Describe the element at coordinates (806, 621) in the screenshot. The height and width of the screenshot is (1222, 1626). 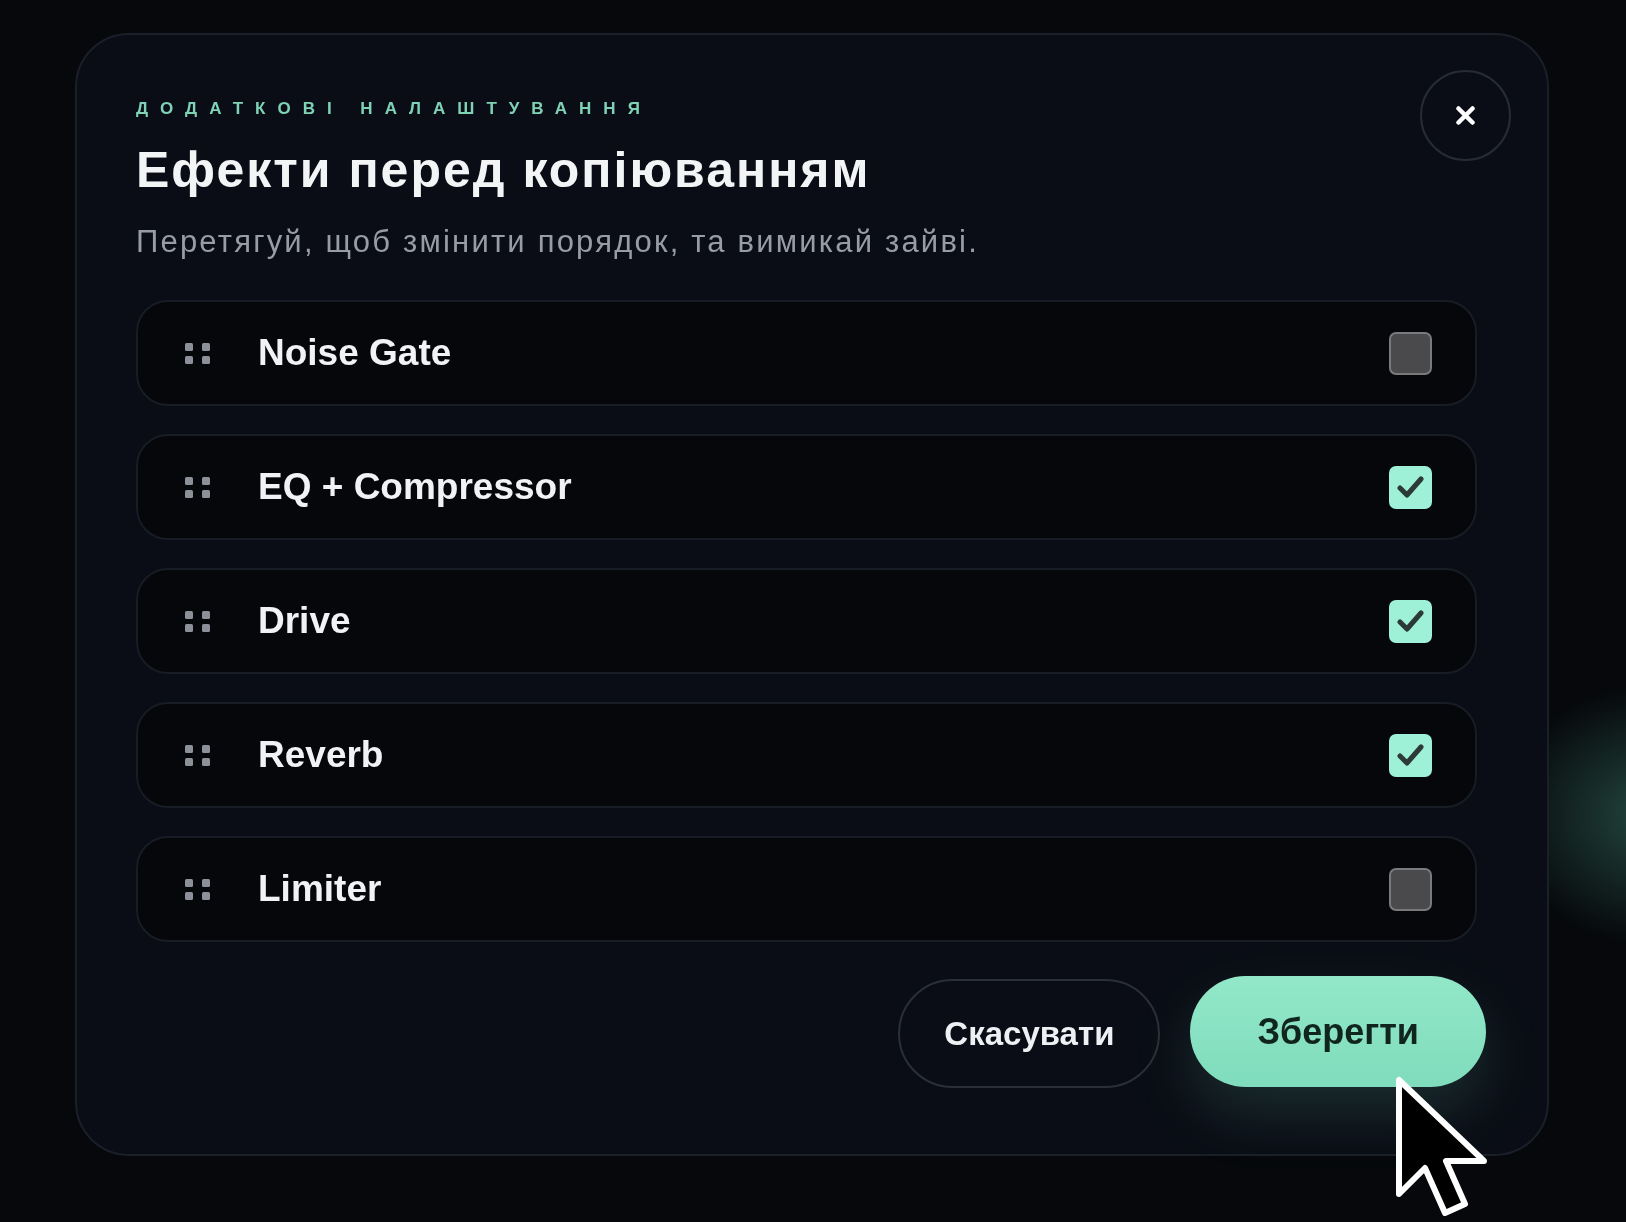
I see `effect-row: Drive` at that location.